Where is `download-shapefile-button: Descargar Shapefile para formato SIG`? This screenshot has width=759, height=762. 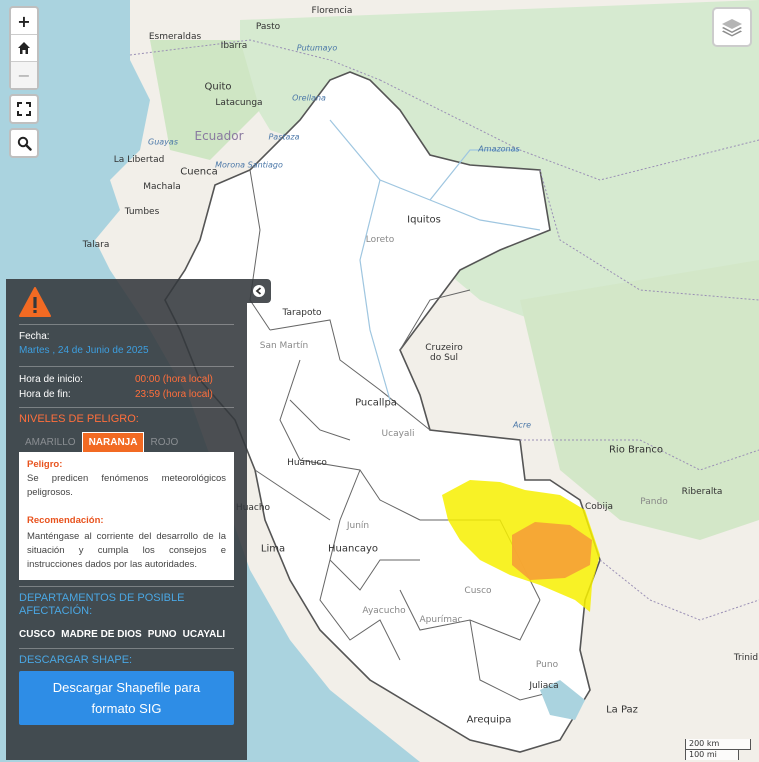
download-shapefile-button: Descargar Shapefile para formato SIG is located at coordinates (126, 698).